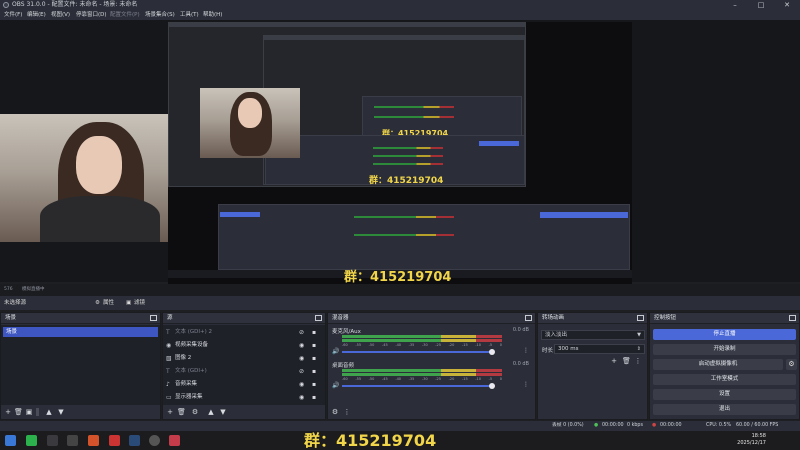 The width and height of the screenshot is (800, 450). I want to click on source-item: ◉ 视频采集设备 ◉ ▪, so click(244, 345).